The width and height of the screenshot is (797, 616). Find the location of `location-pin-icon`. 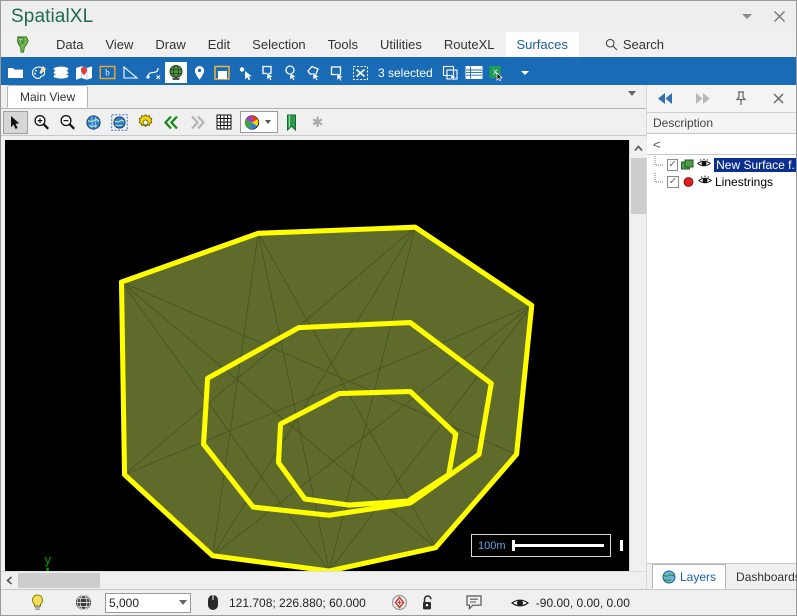

location-pin-icon is located at coordinates (199, 72).